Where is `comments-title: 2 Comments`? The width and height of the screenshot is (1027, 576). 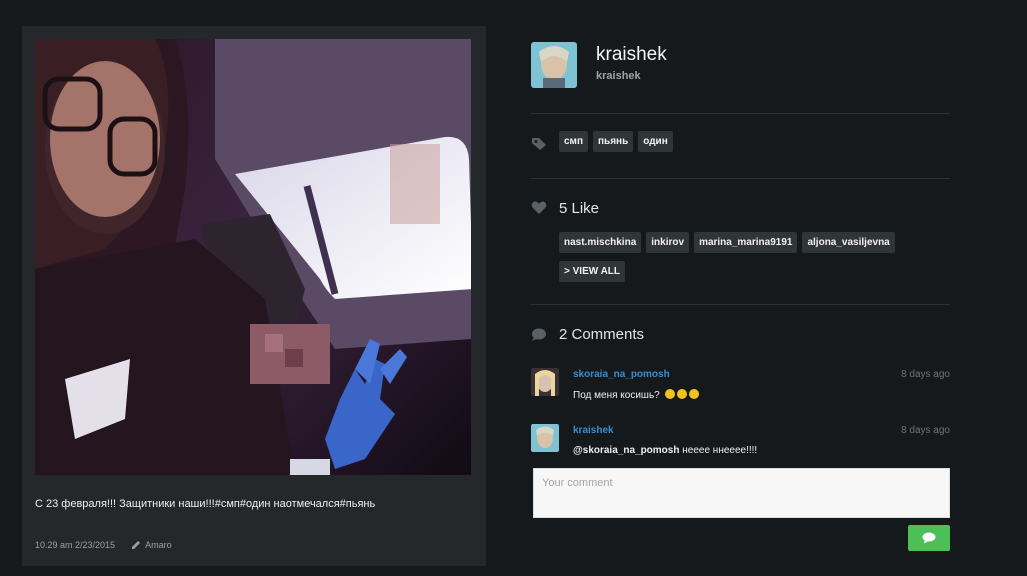
comments-title: 2 Comments is located at coordinates (602, 334).